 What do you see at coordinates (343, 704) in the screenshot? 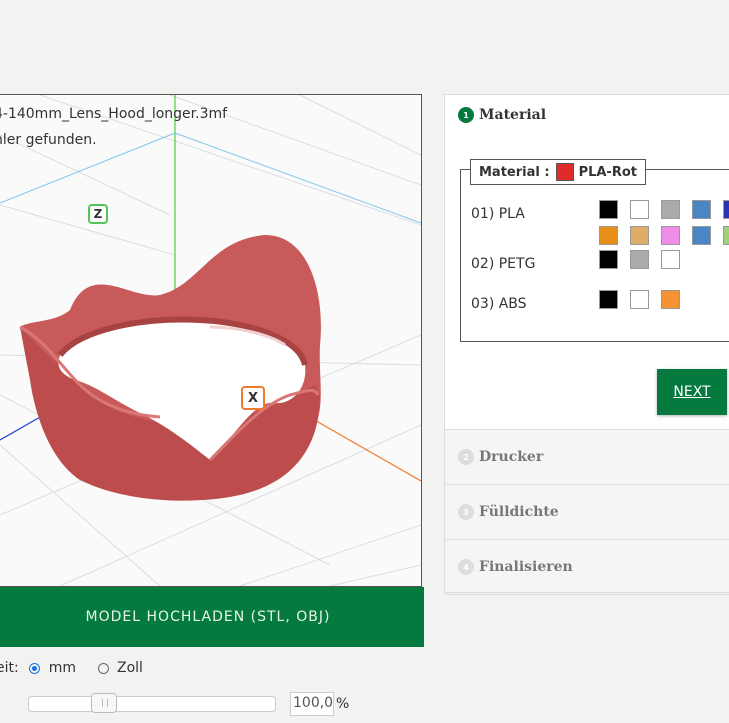
I see `zoom-percent-sign: %` at bounding box center [343, 704].